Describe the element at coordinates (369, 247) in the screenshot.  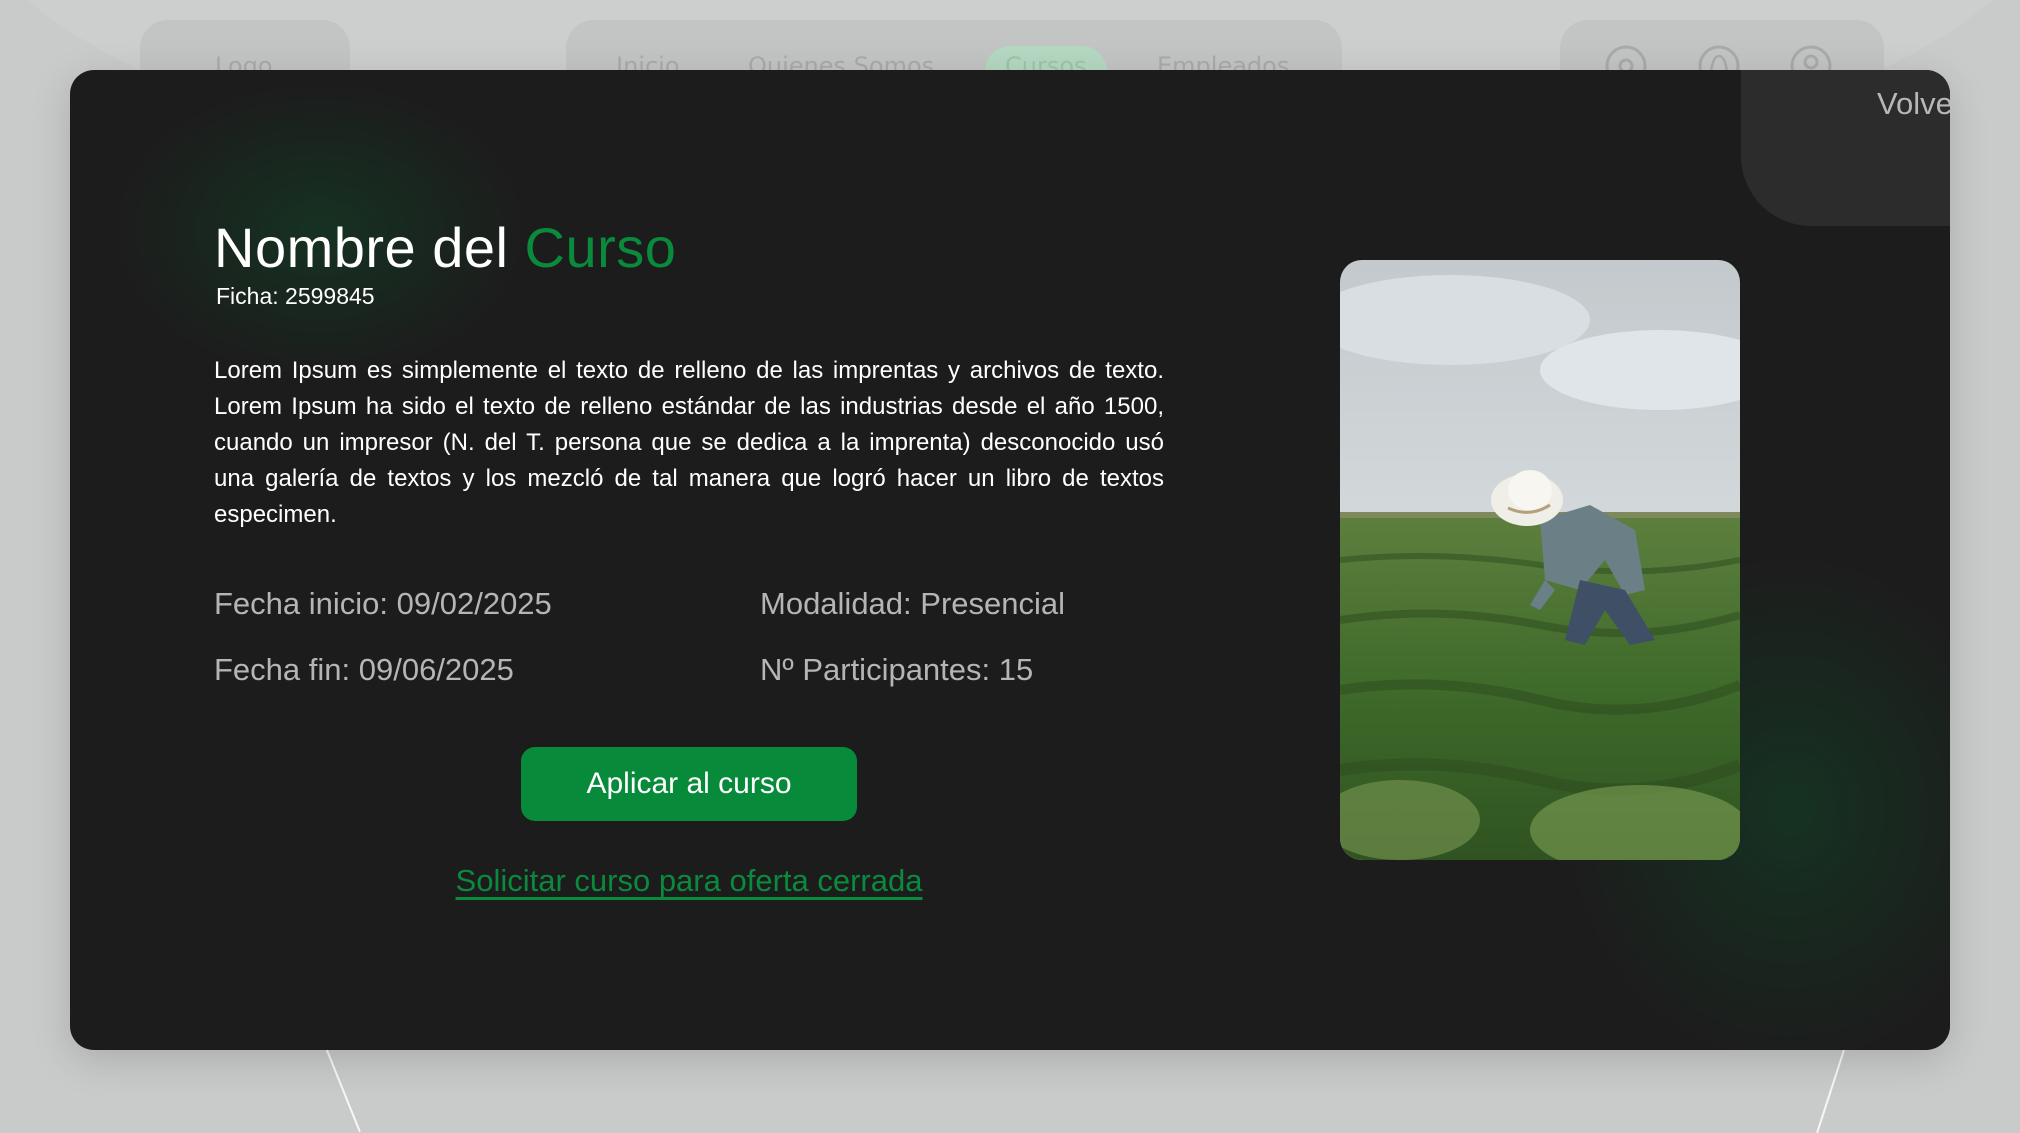
I see `course-title-main: Nombre del` at that location.